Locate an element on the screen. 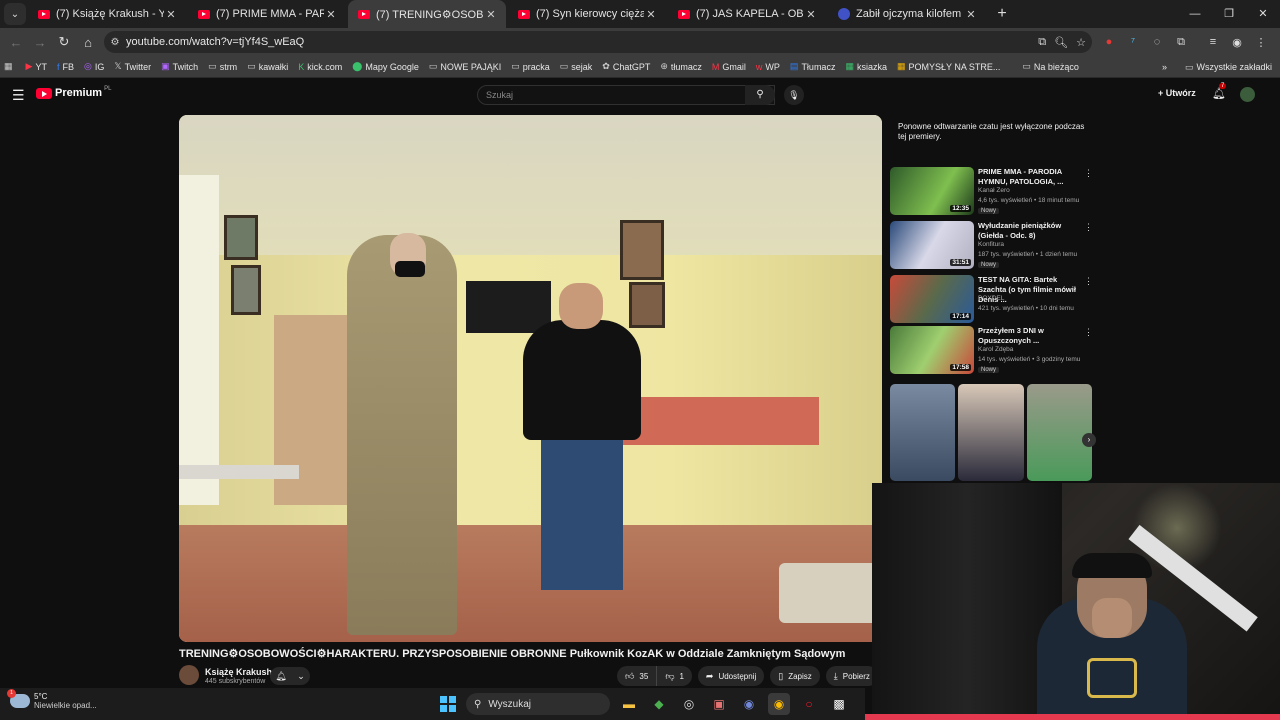 This screenshot has height=720, width=1280. bookmark-twitch: ▣ Twitch is located at coordinates (179, 66).